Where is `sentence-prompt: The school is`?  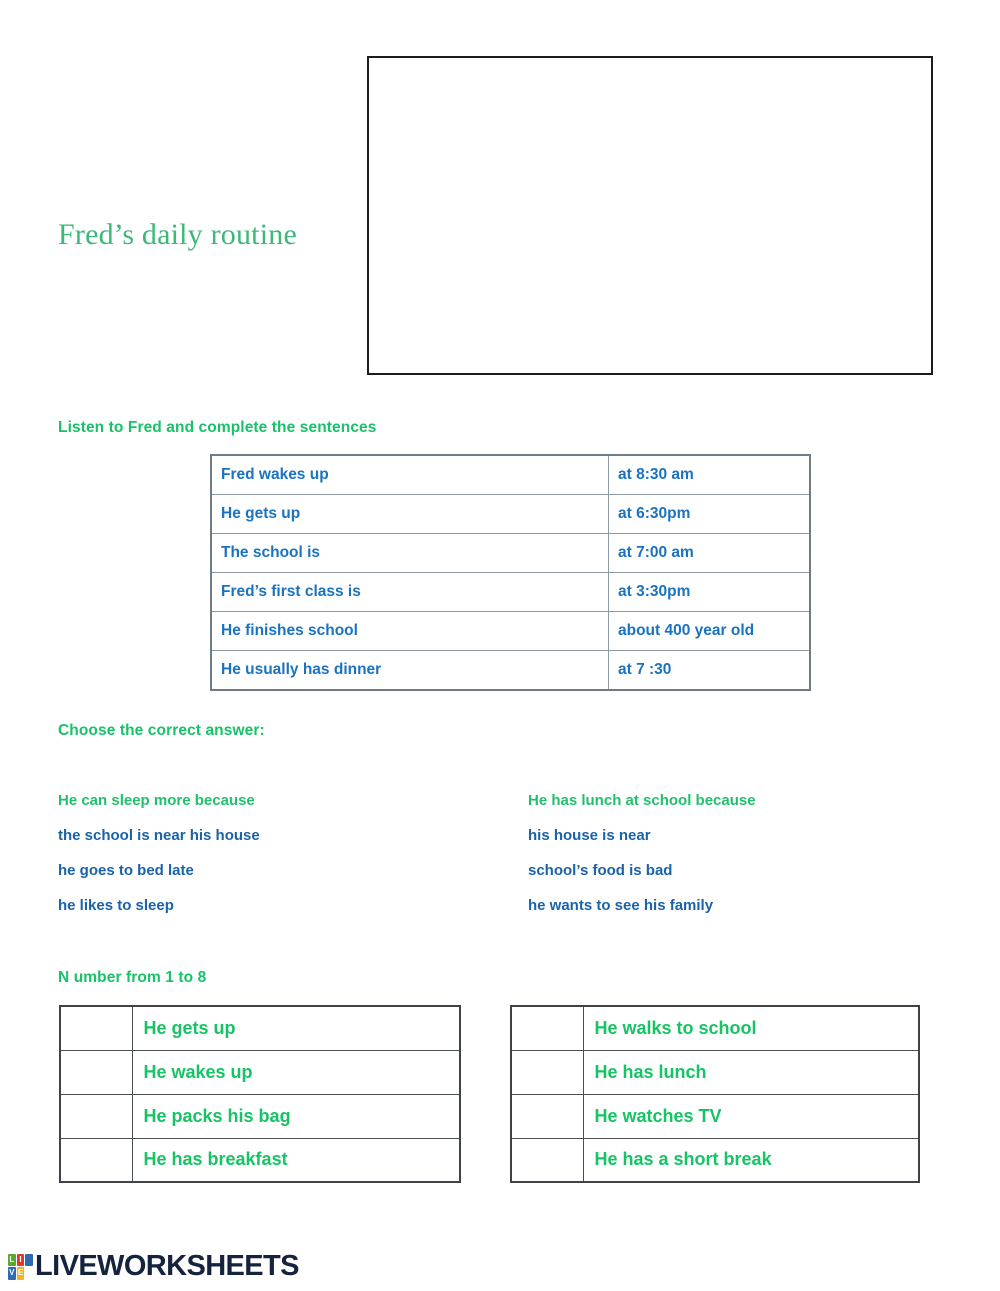
sentence-prompt: The school is is located at coordinates (409, 553).